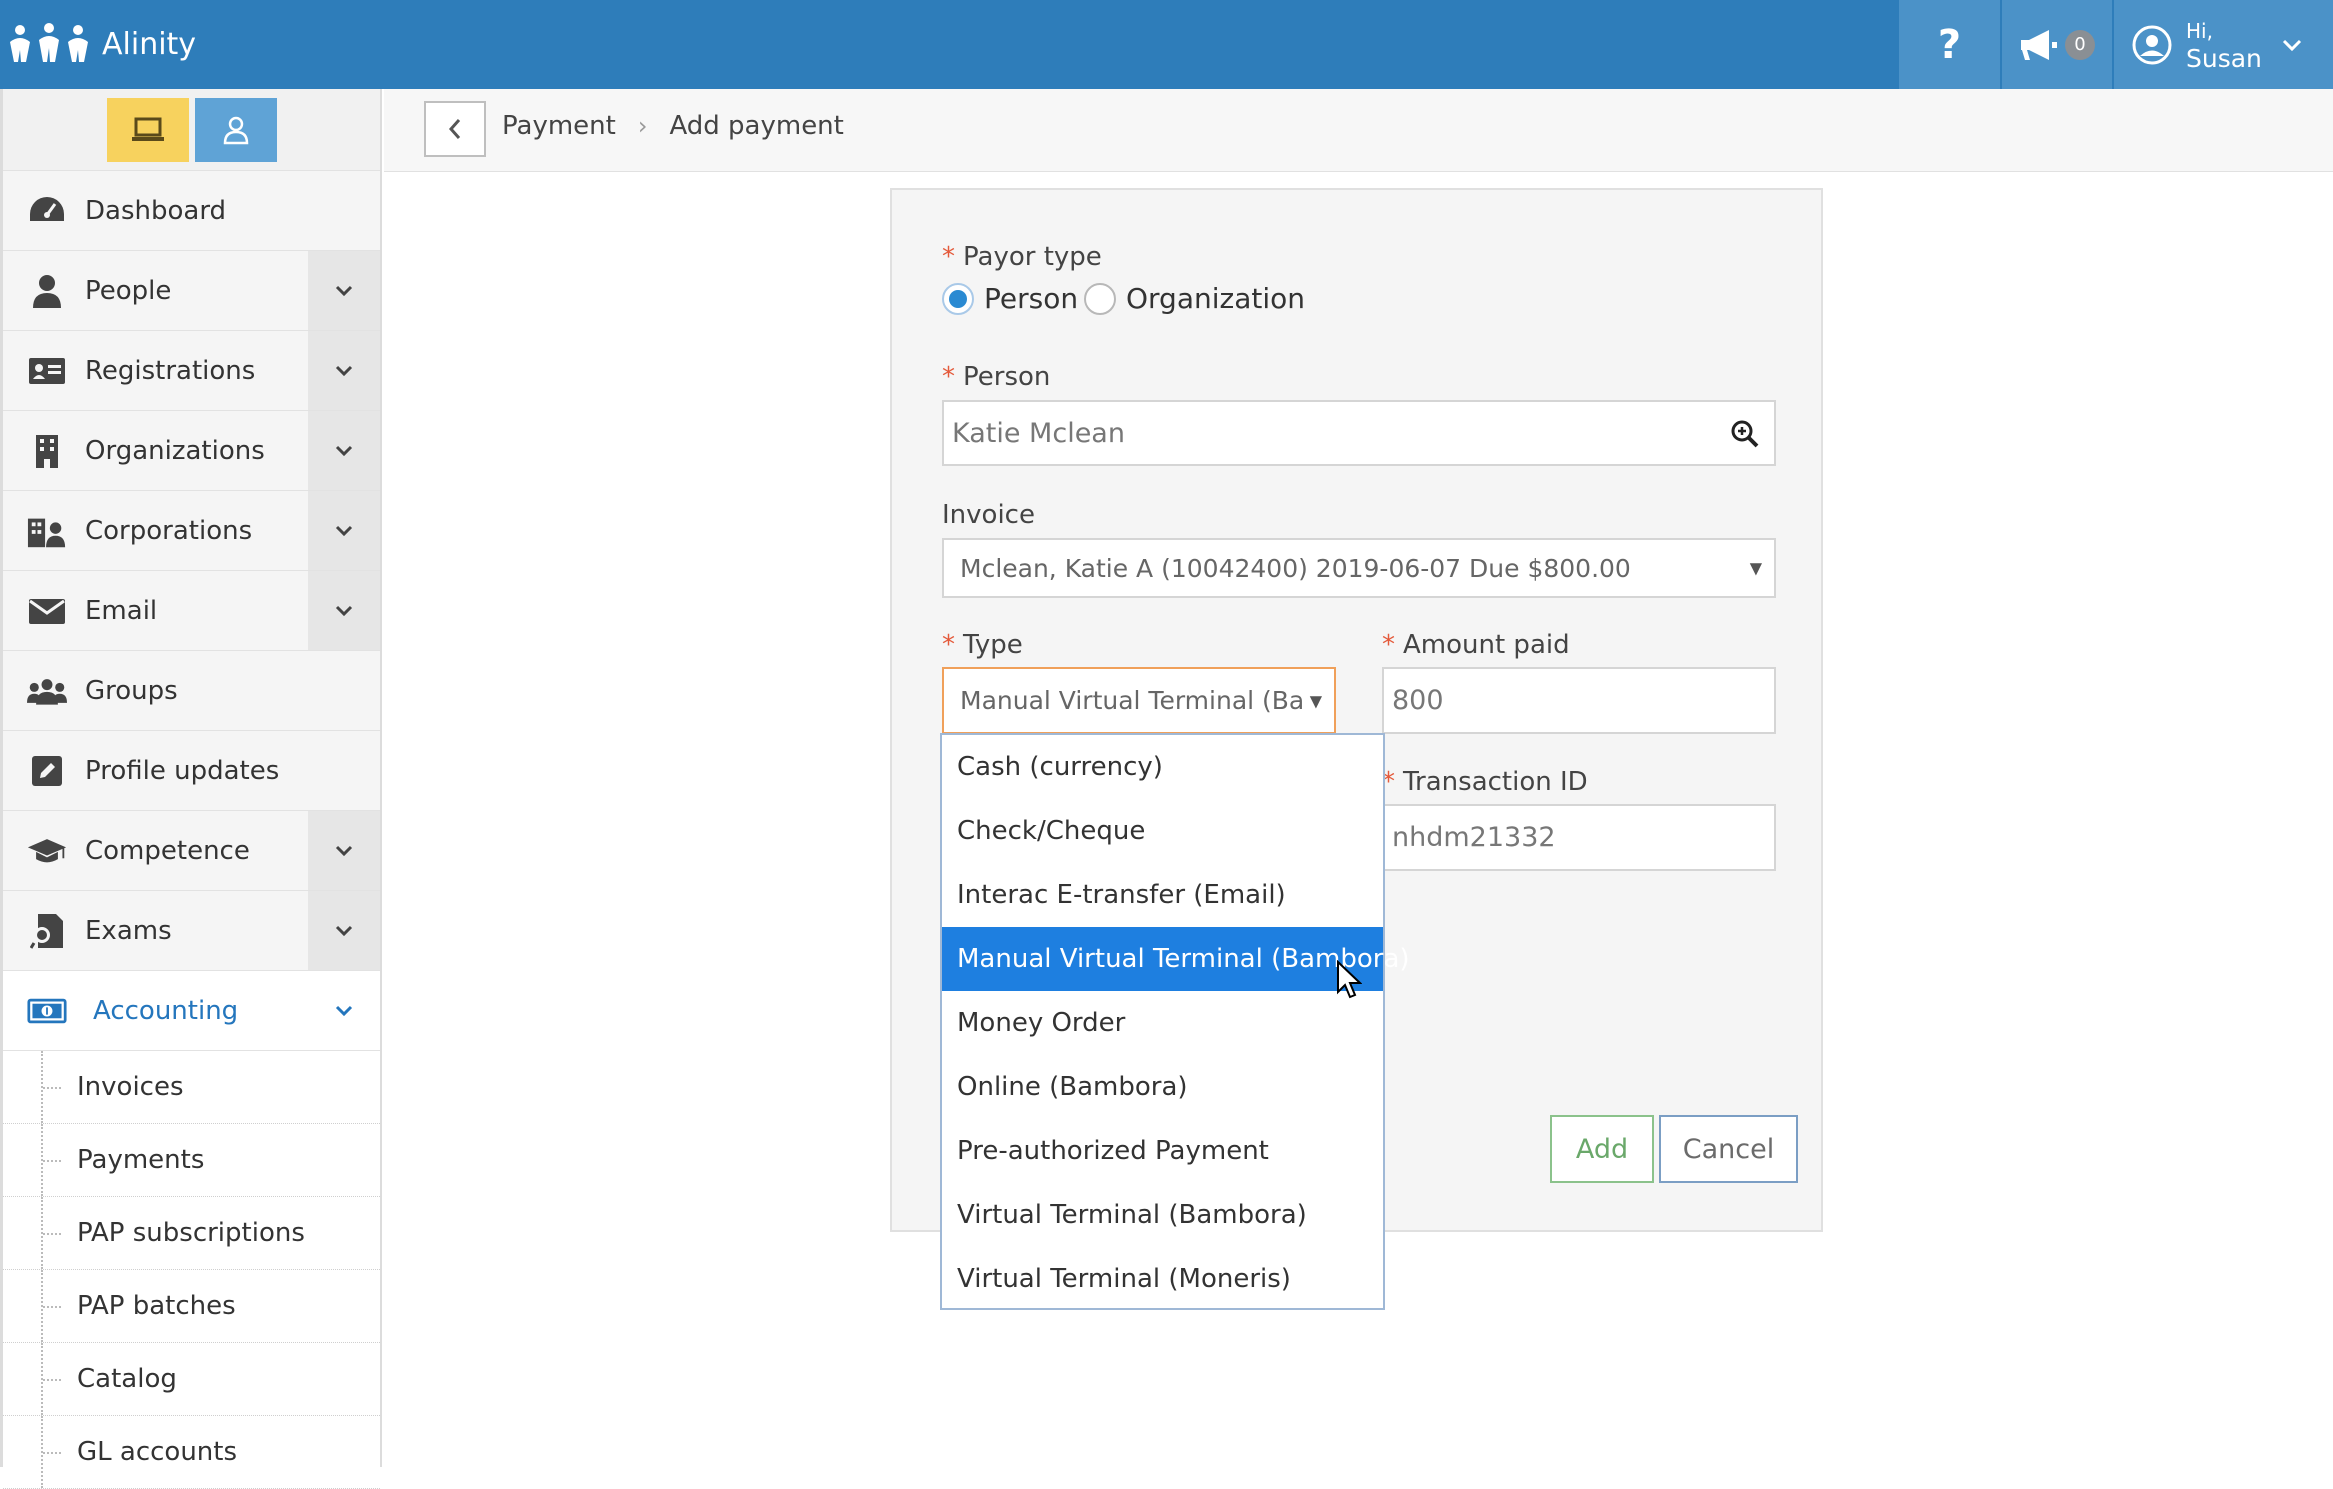 The height and width of the screenshot is (1489, 2333). I want to click on type-option-highlighted: Manual Virtual Terminal (Bambora), so click(1176, 959).